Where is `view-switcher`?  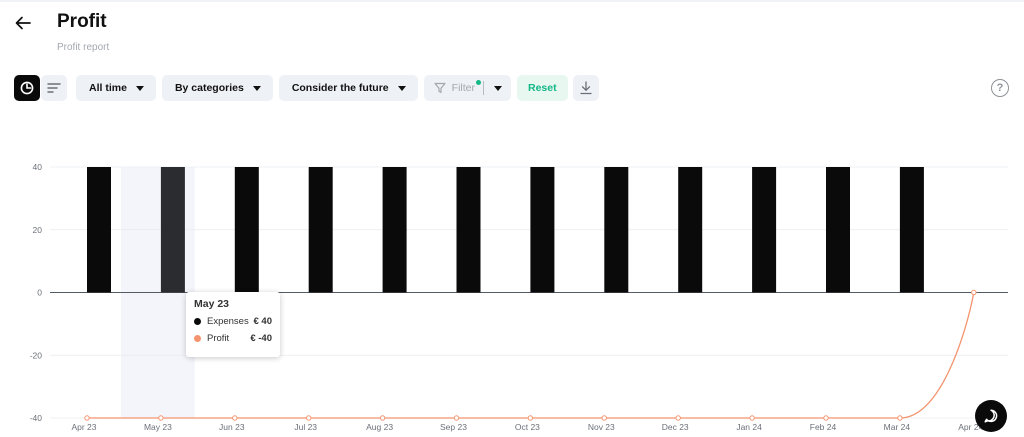
view-switcher is located at coordinates (40, 88).